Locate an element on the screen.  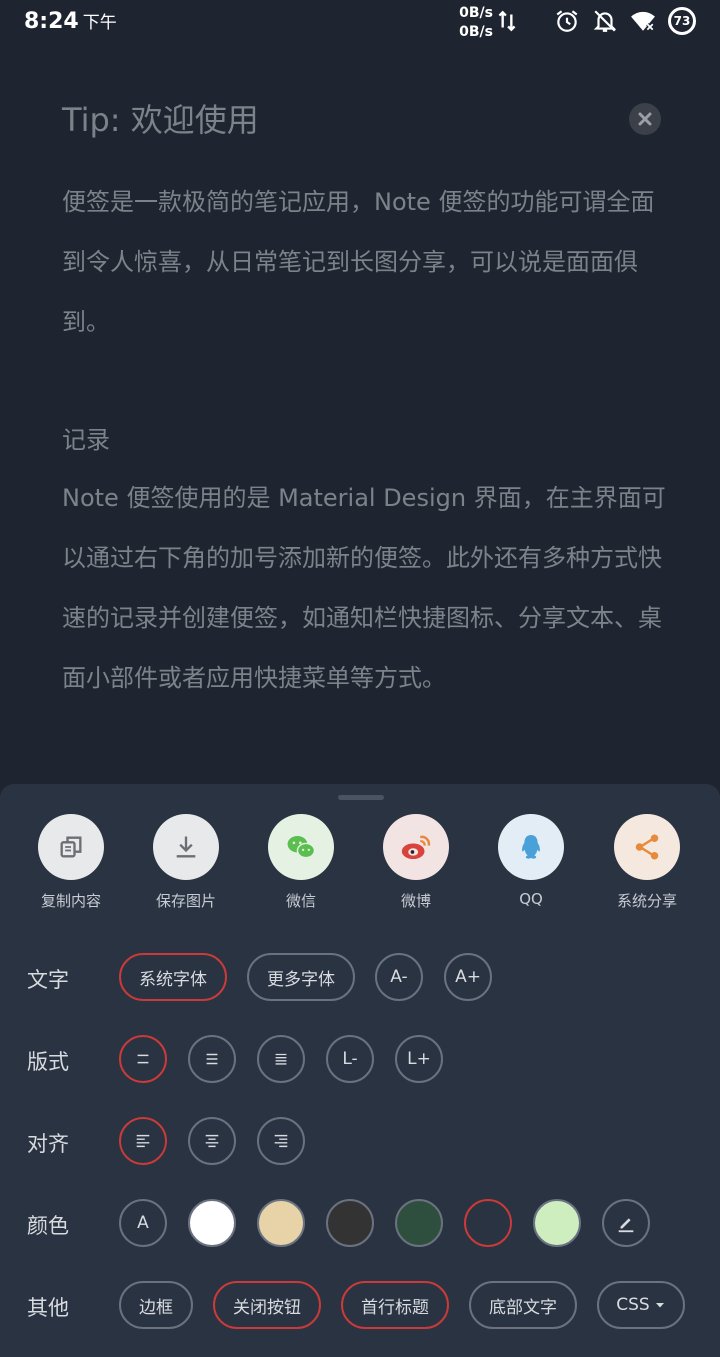
align-left-button is located at coordinates (143, 1141).